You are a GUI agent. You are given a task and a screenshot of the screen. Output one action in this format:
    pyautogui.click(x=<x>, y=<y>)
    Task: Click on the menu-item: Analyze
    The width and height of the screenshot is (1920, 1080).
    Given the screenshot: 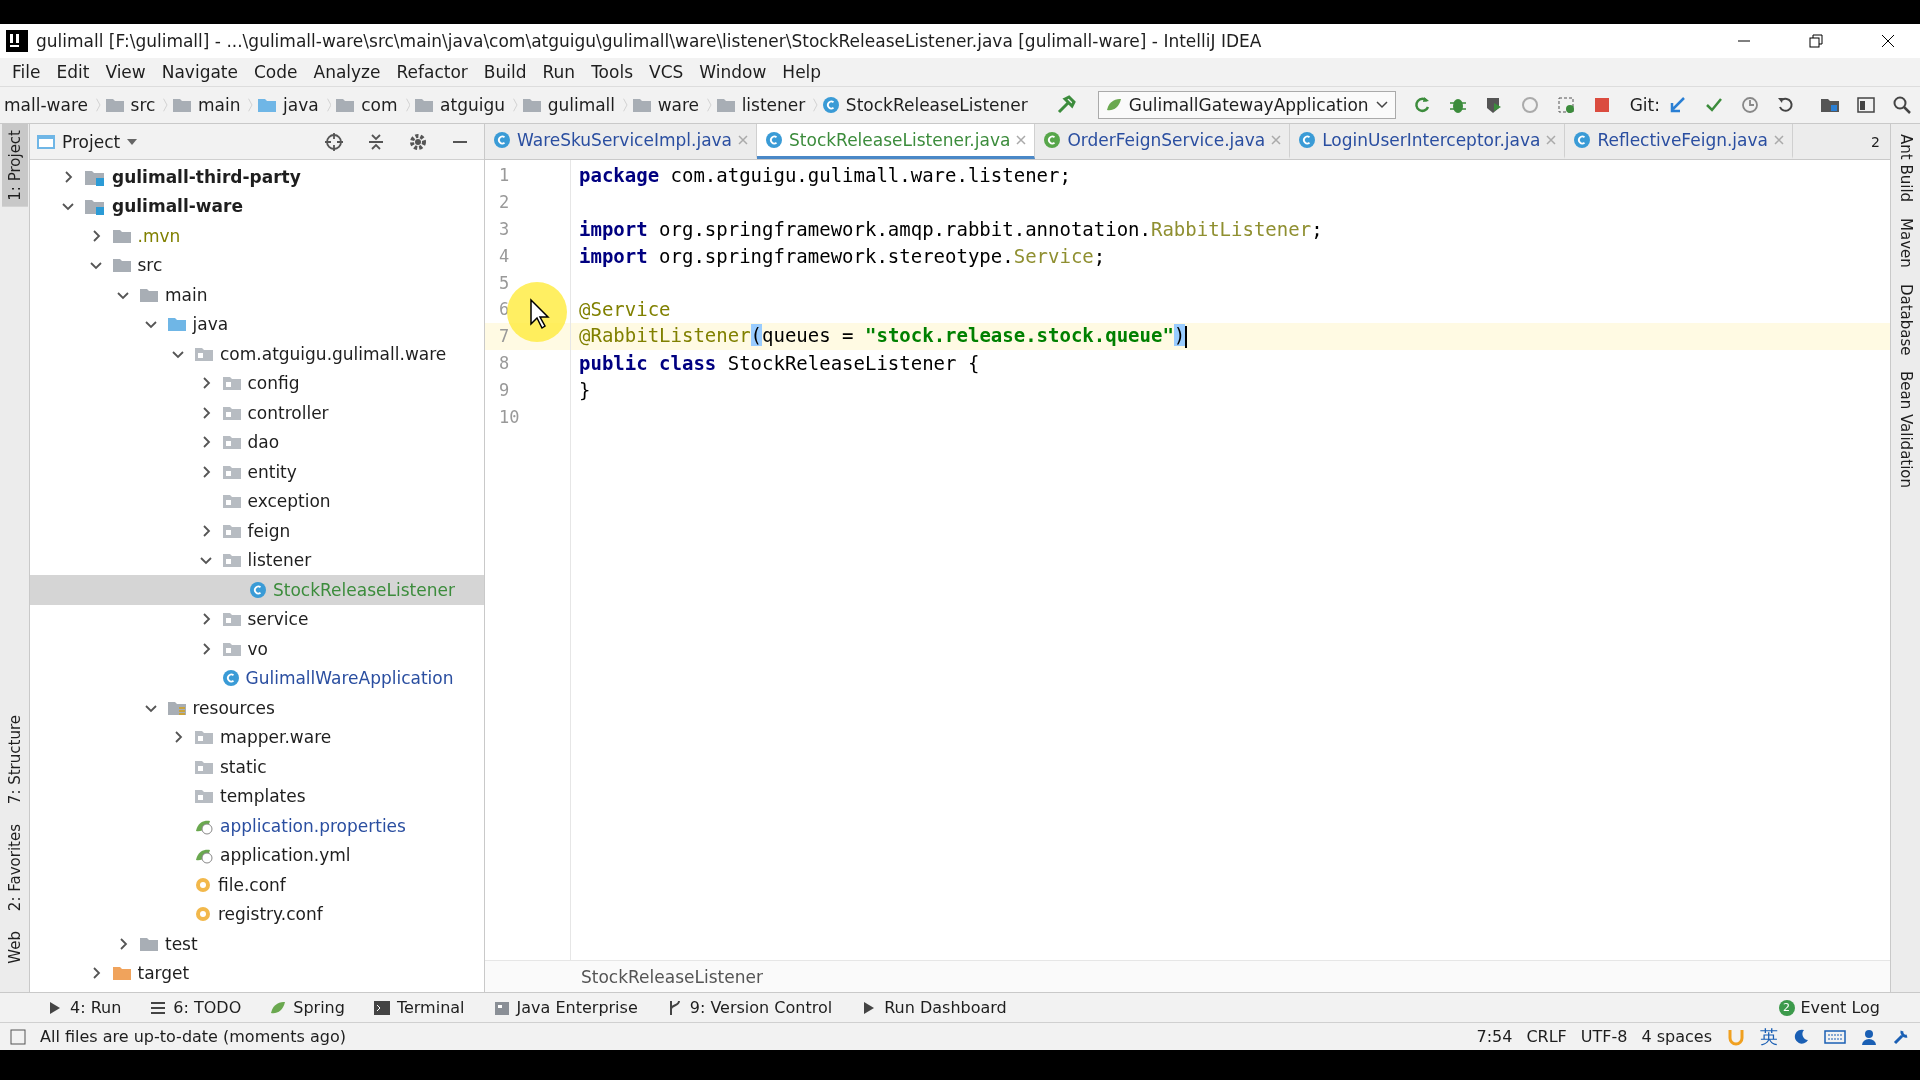 What is the action you would take?
    pyautogui.click(x=347, y=72)
    